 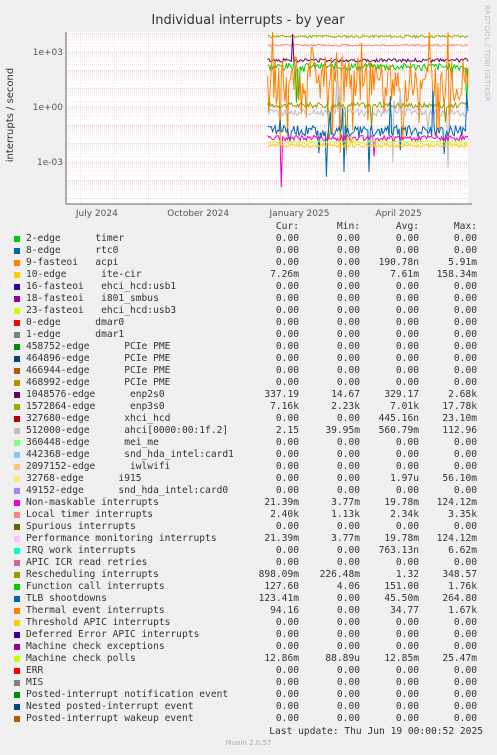 I want to click on y-tick-label: 1e-03, so click(x=50, y=163).